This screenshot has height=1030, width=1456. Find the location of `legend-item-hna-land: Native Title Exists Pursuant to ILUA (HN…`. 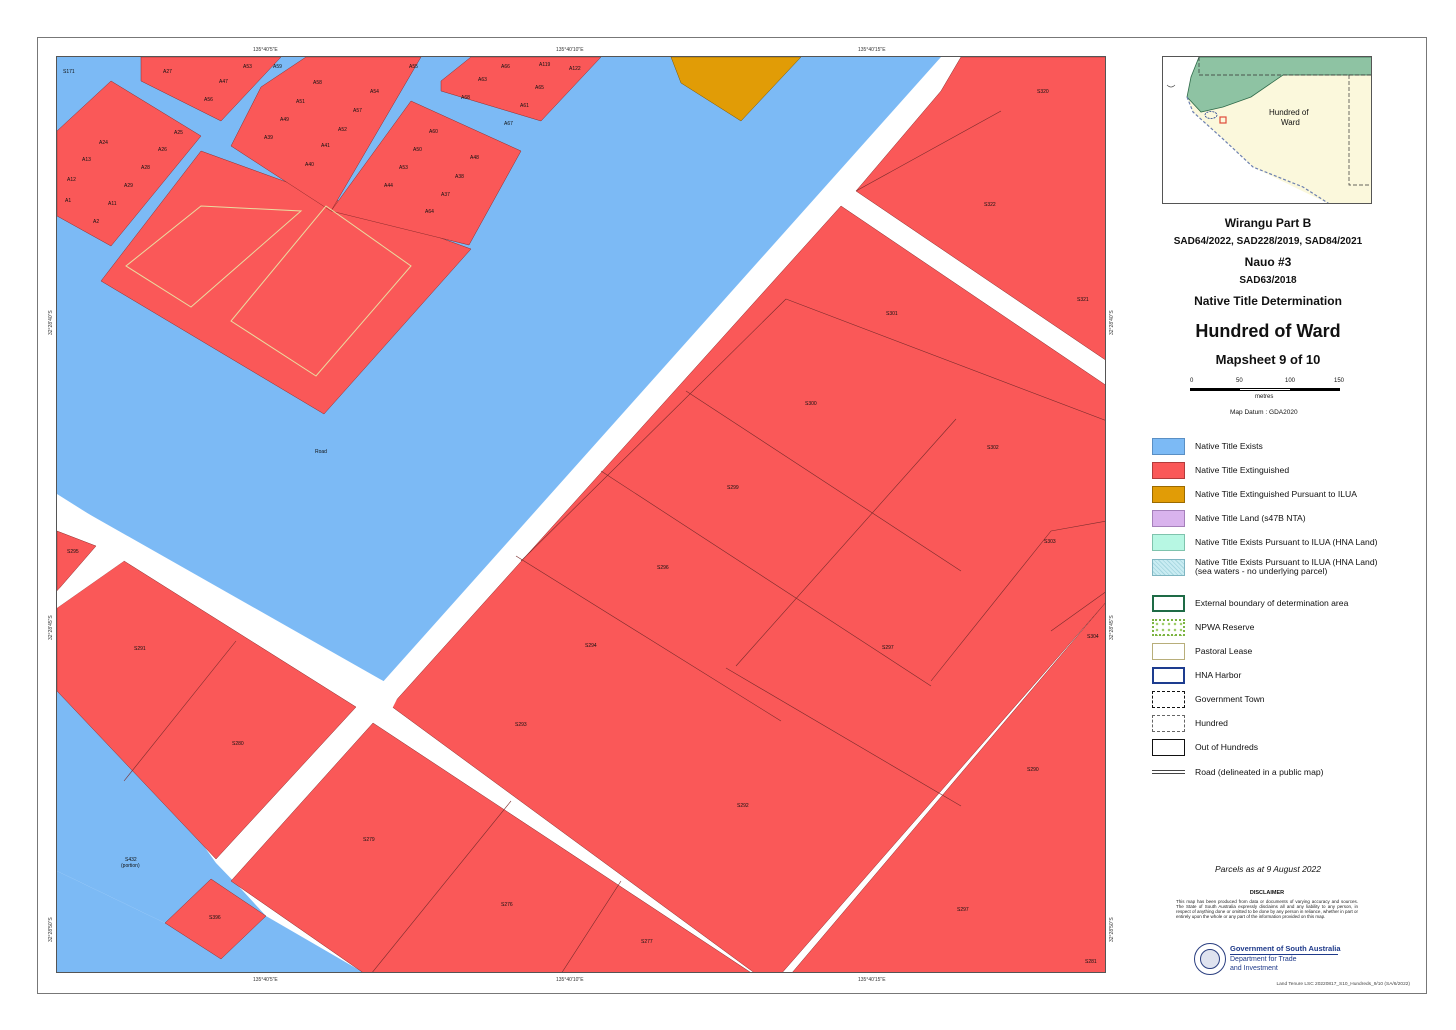

legend-item-hna-land: Native Title Exists Pursuant to ILUA (HN… is located at coordinates (1264, 542).